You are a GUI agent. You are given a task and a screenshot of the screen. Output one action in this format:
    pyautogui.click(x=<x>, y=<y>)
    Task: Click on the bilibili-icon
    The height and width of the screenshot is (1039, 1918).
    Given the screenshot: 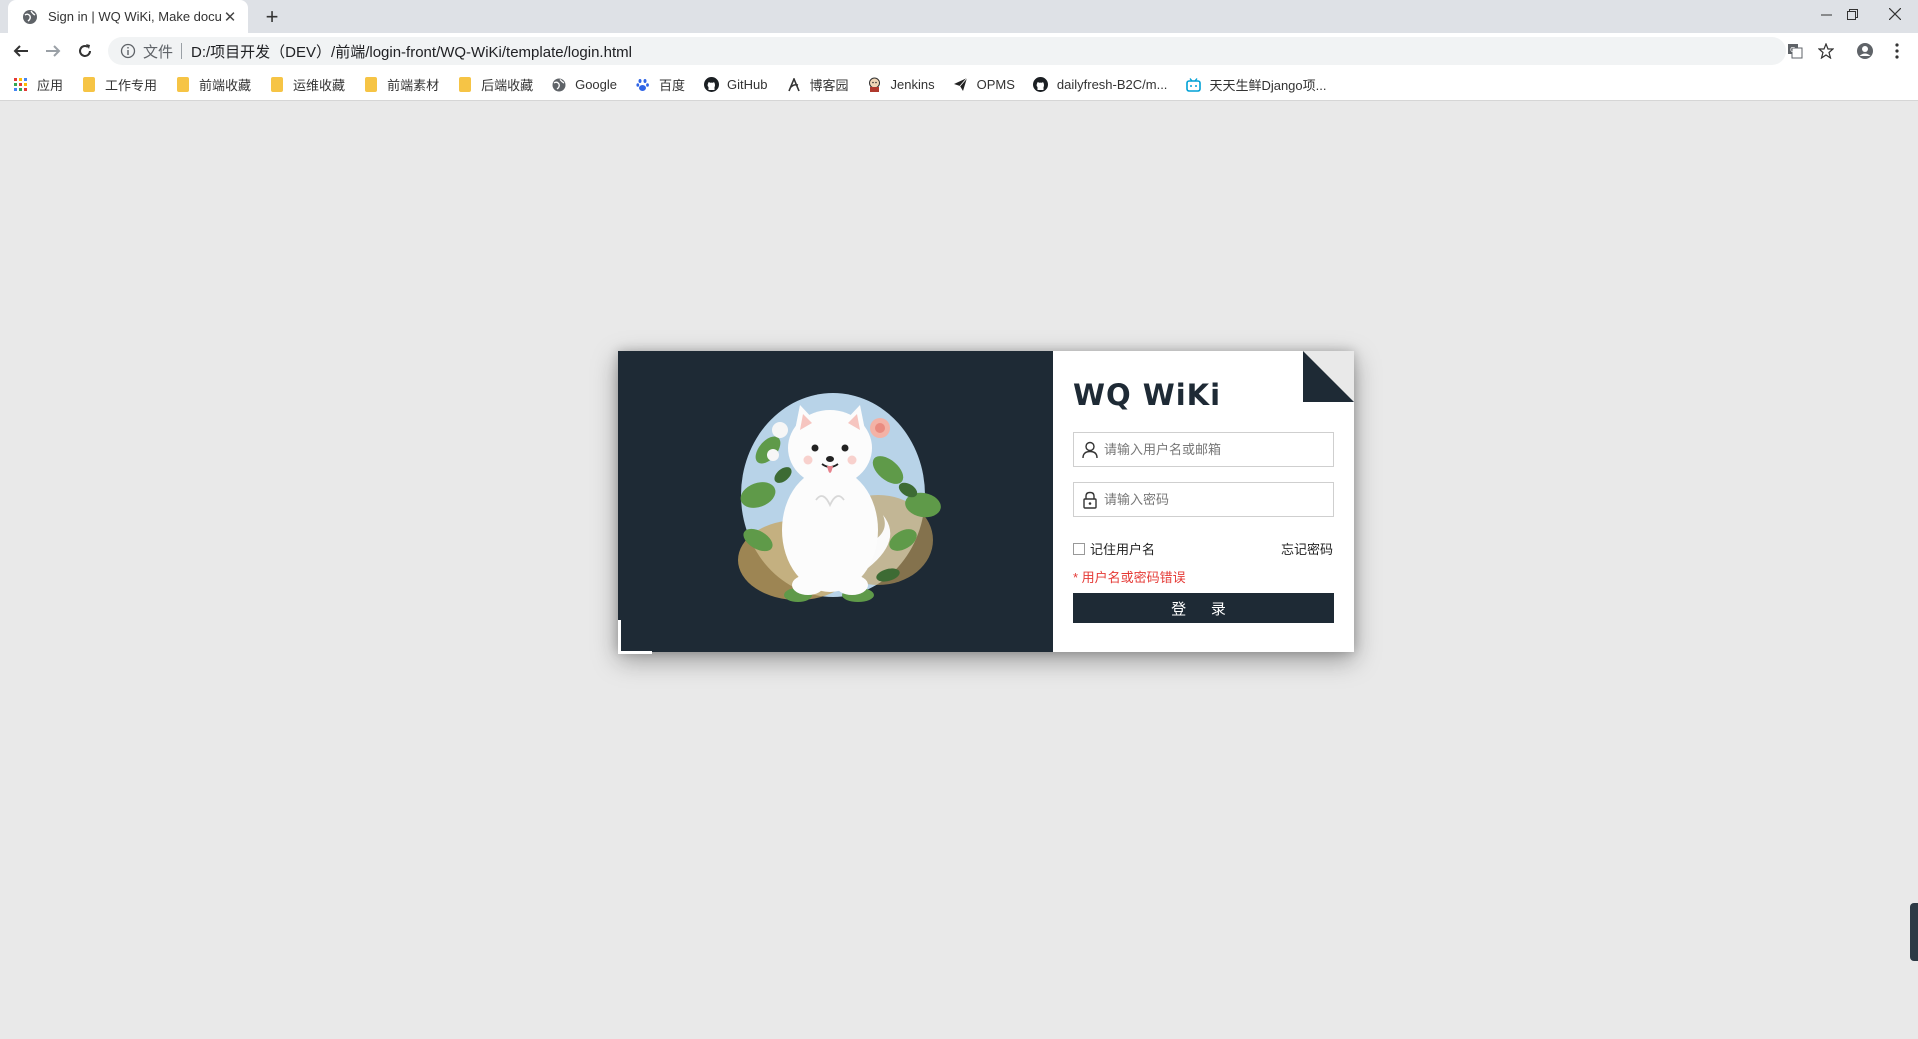 What is the action you would take?
    pyautogui.click(x=1193, y=85)
    